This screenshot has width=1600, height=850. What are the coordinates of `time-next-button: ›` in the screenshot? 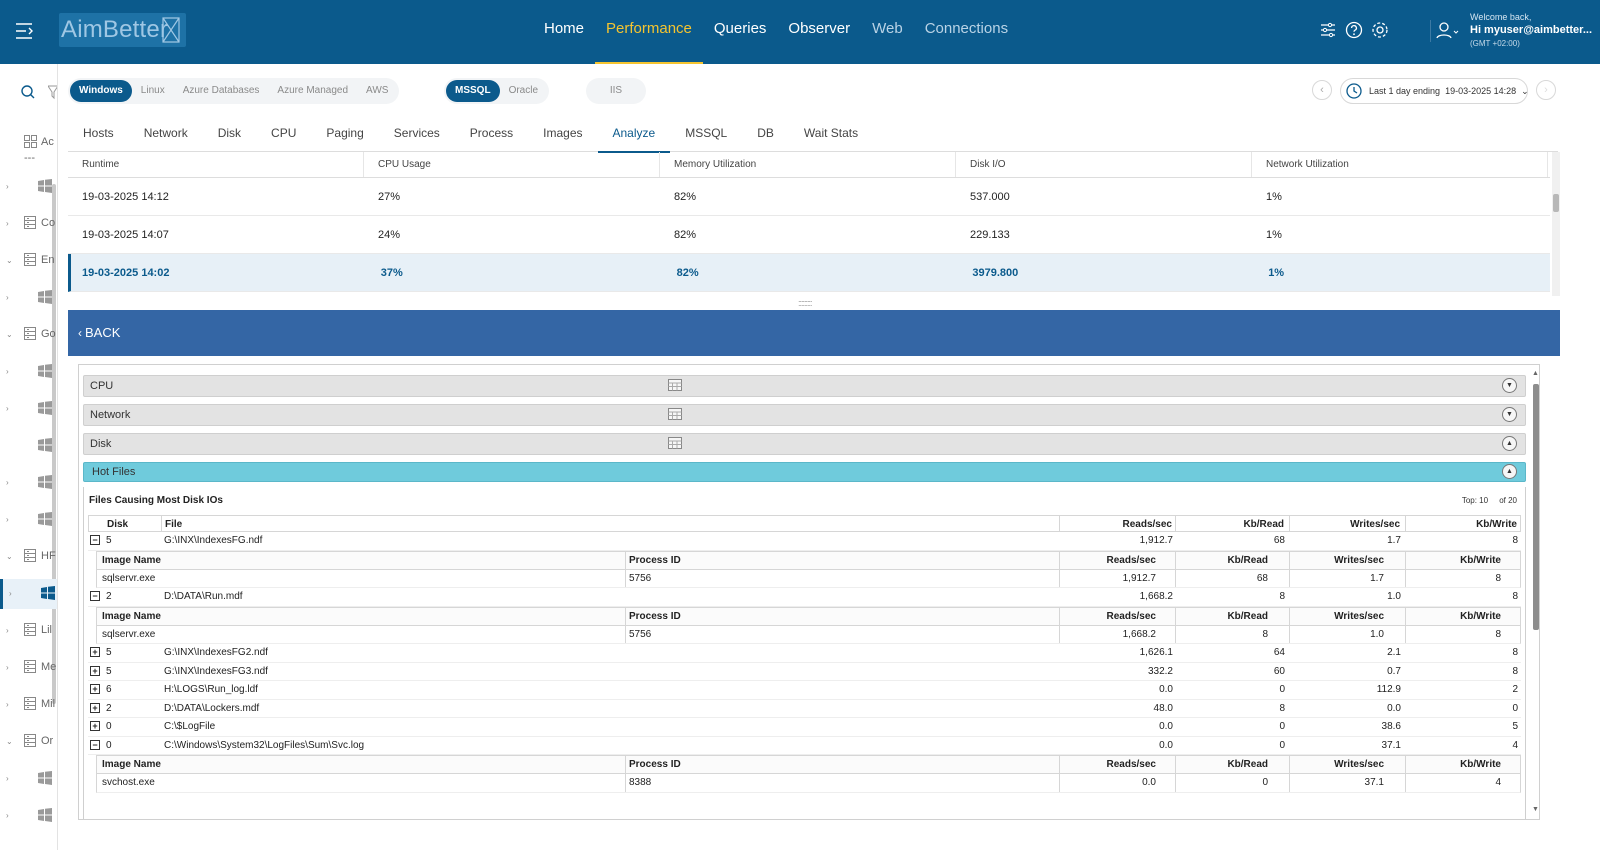 It's located at (1546, 90).